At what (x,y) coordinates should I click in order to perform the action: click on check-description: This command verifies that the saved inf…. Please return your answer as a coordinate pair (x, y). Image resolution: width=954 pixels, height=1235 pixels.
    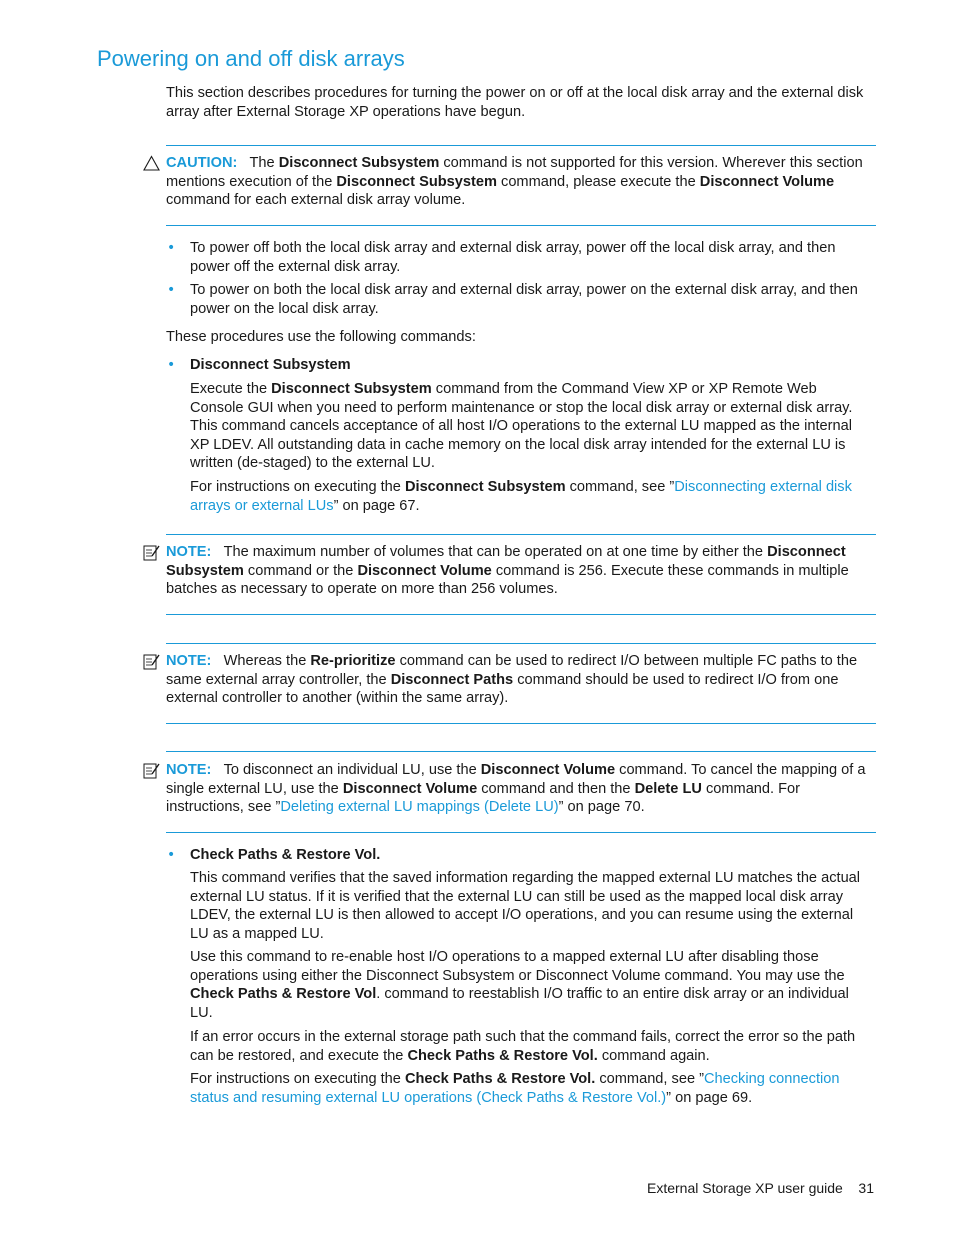
    Looking at the image, I should click on (525, 906).